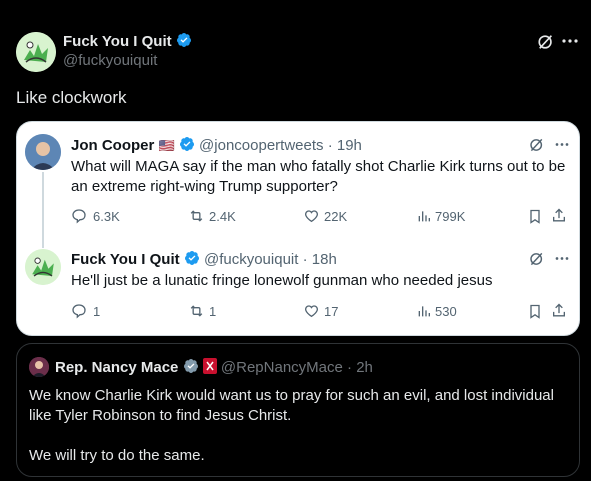  What do you see at coordinates (450, 216) in the screenshot?
I see `views-count: 799K` at bounding box center [450, 216].